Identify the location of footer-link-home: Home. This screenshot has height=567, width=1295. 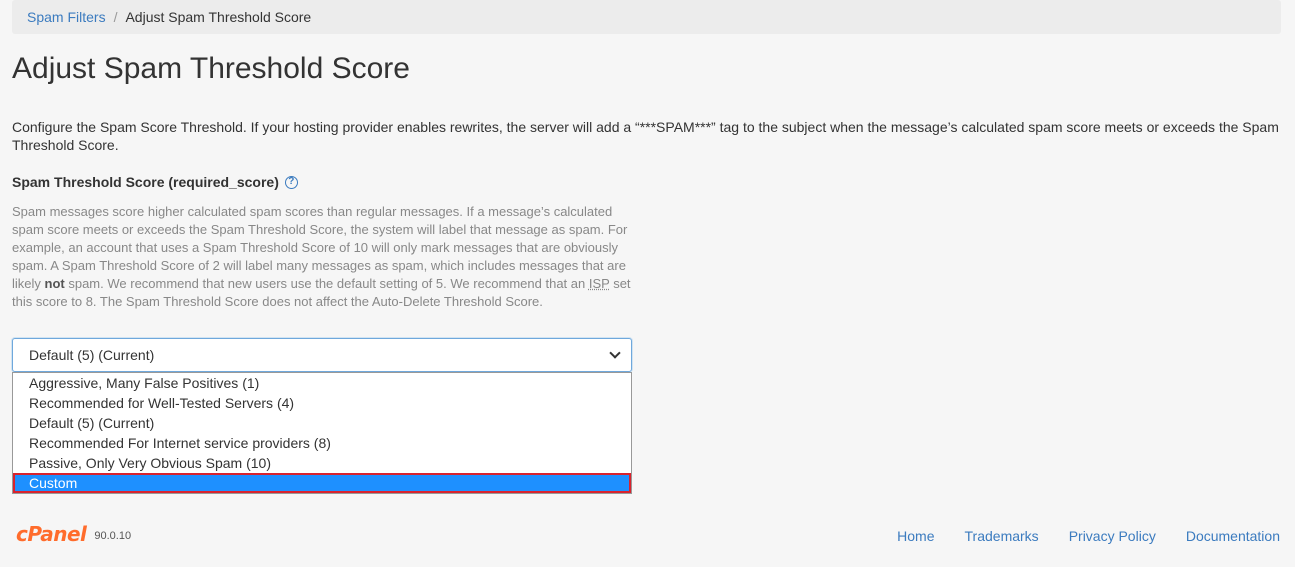
(915, 536).